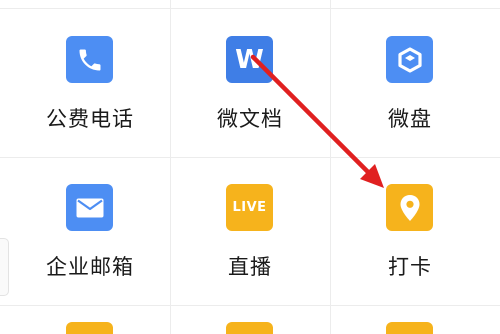 The width and height of the screenshot is (500, 334). I want to click on app-label: 微文档, so click(250, 119).